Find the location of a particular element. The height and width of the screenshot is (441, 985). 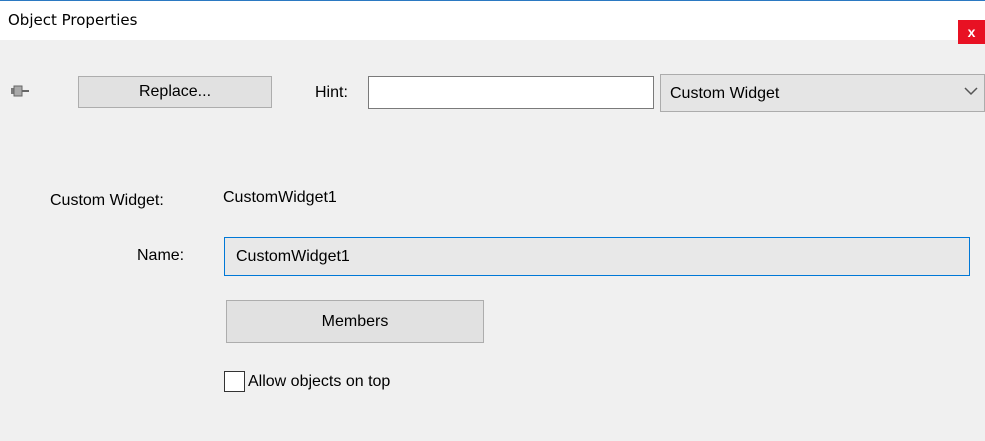

name-label: Name: is located at coordinates (161, 255).